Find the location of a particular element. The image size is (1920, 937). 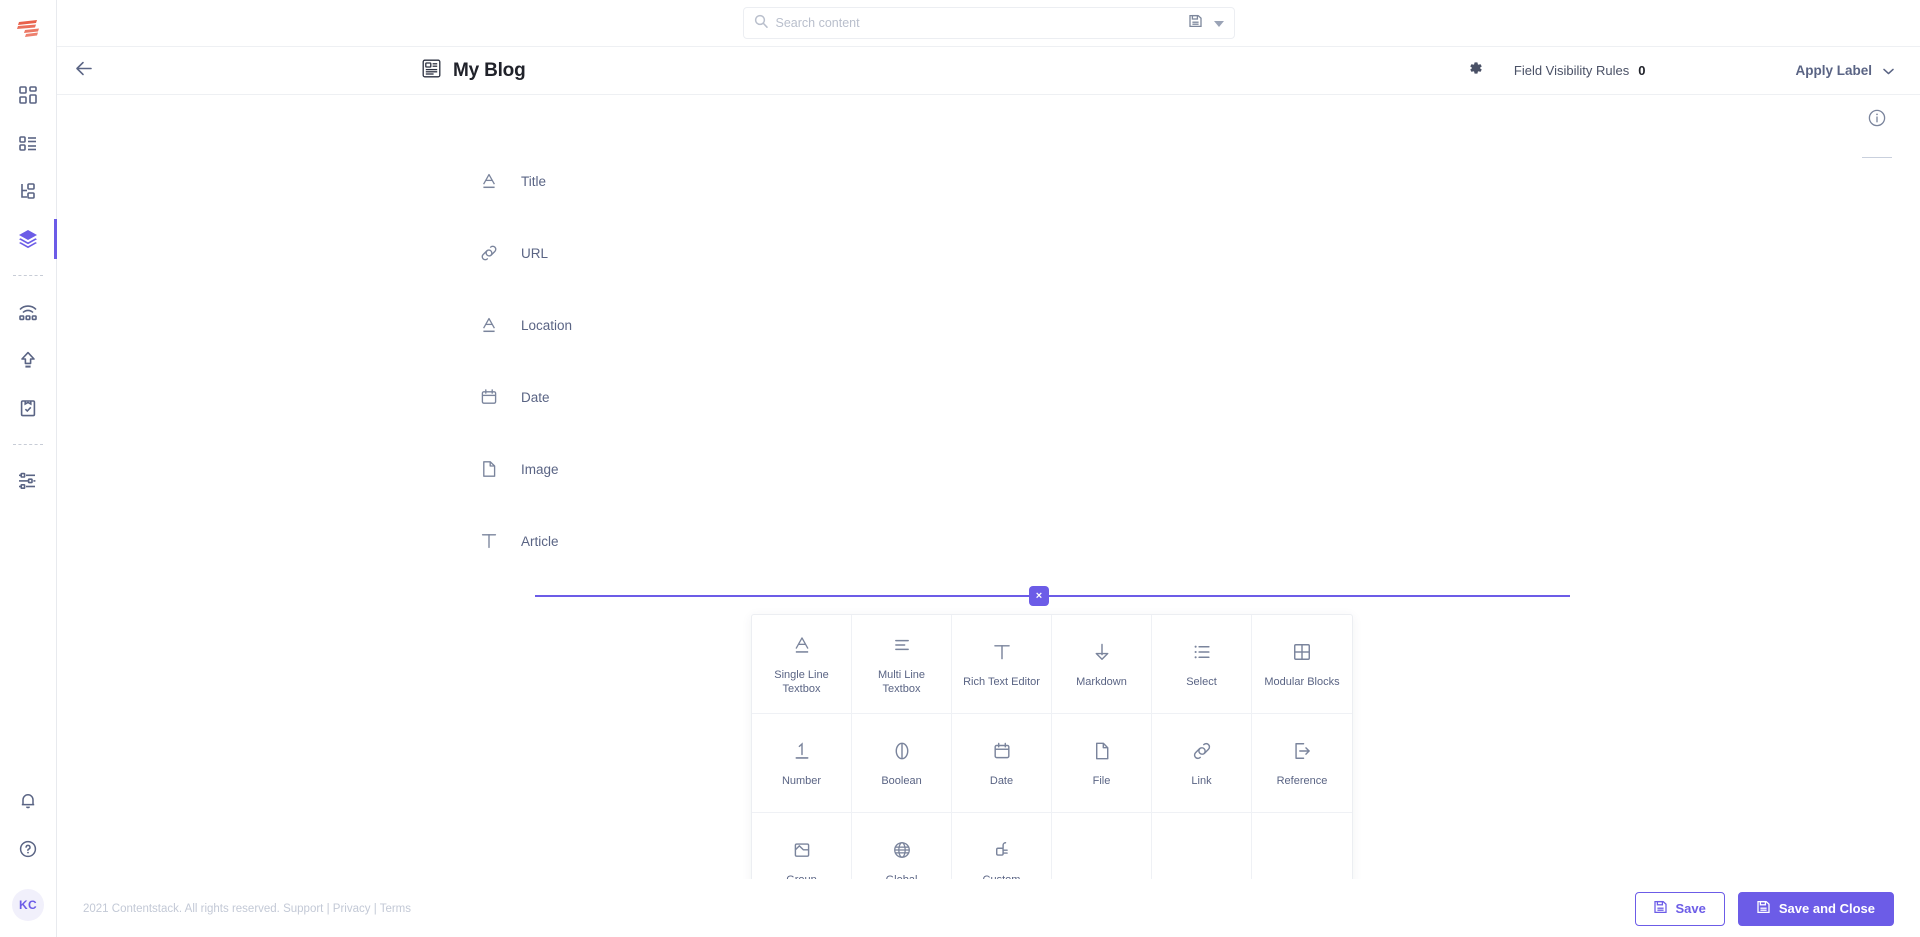

sidebar-item-dashboard is located at coordinates (28, 95).